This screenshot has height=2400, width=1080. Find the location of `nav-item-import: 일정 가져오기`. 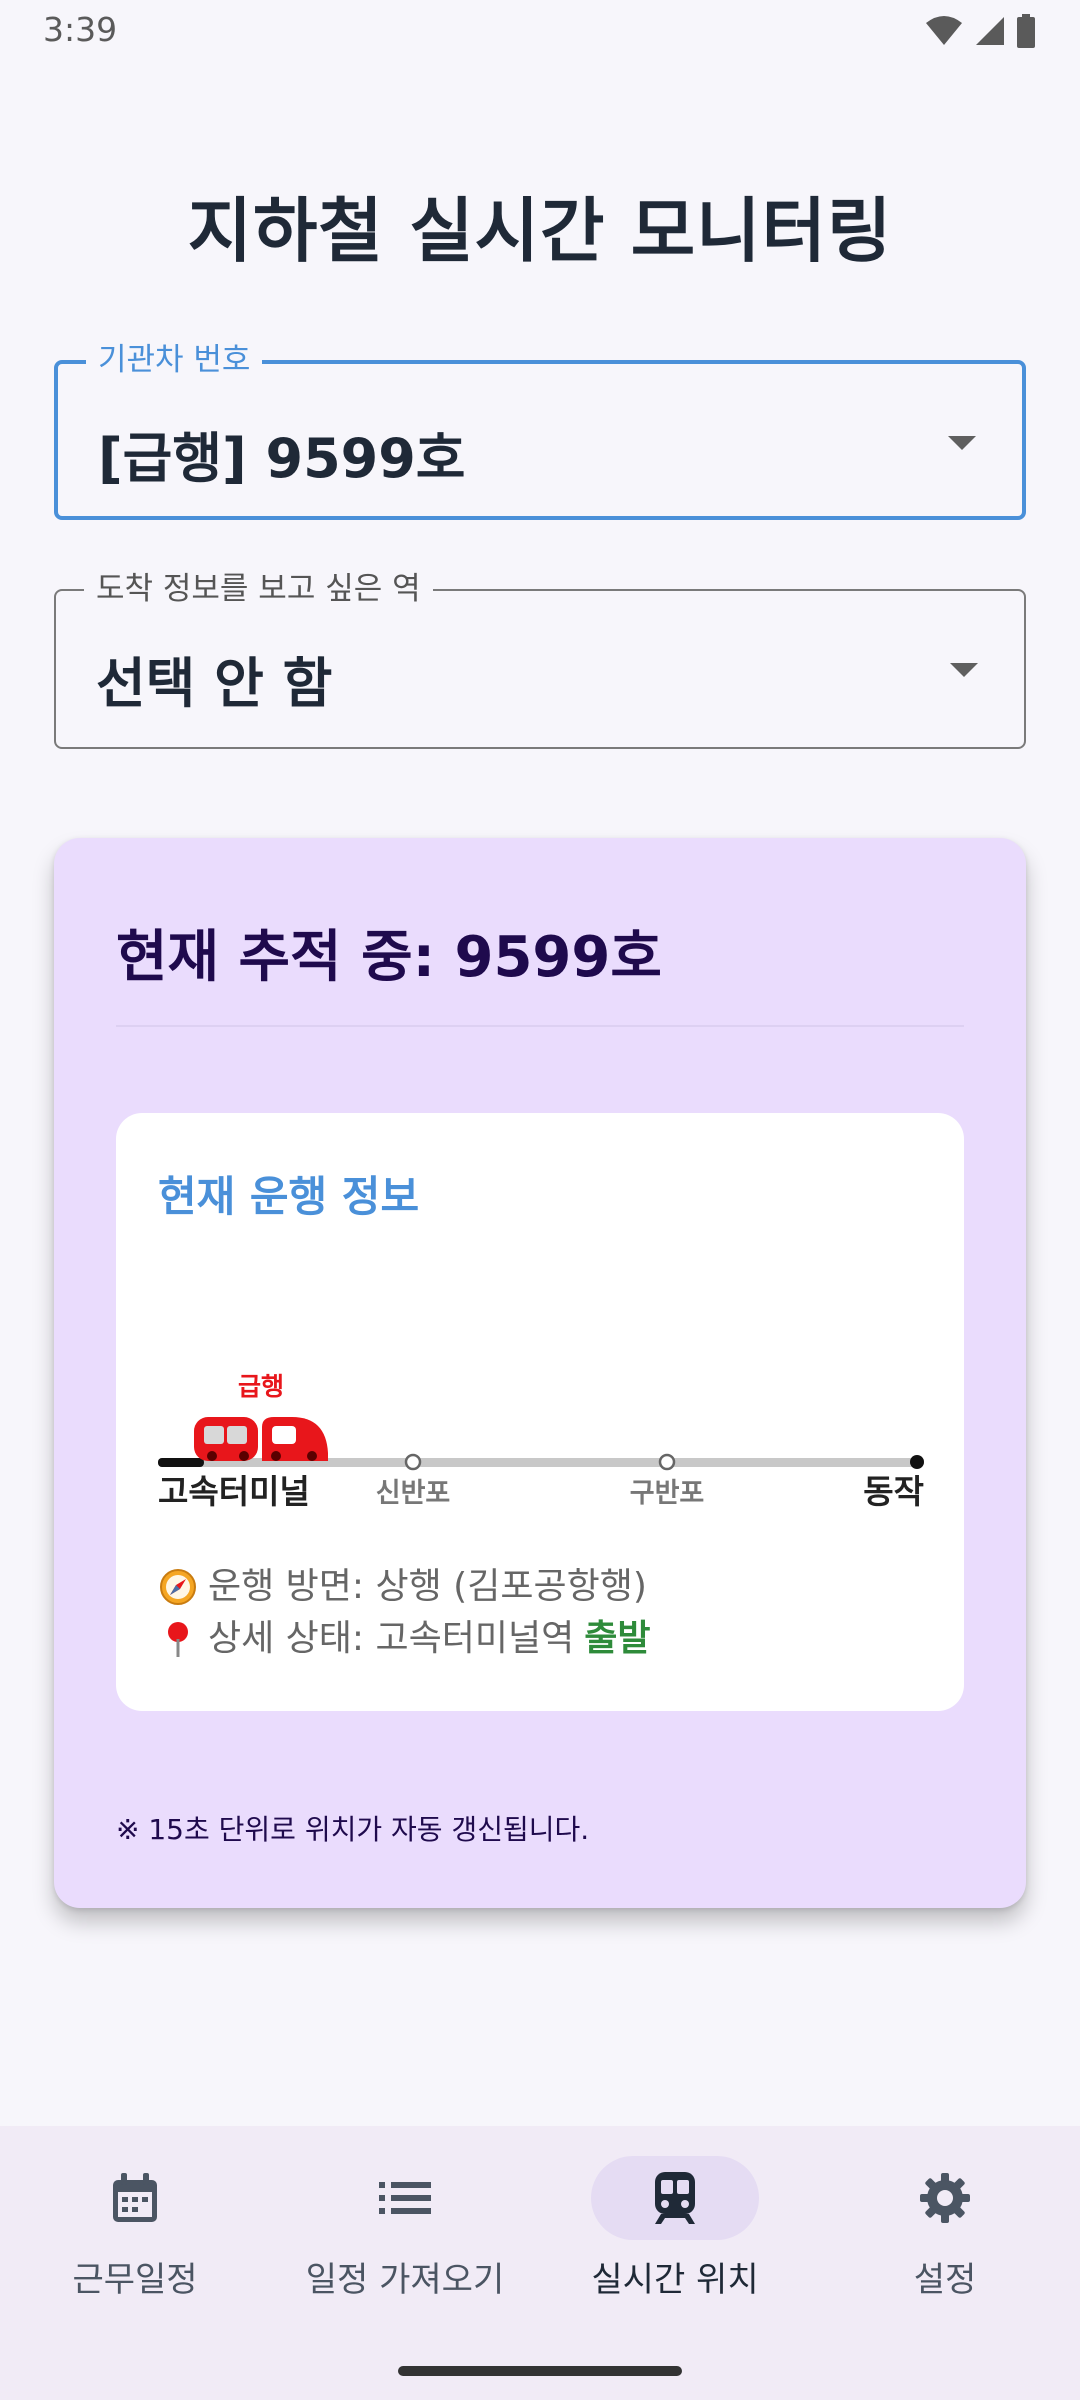

nav-item-import: 일정 가져오기 is located at coordinates (405, 2226).